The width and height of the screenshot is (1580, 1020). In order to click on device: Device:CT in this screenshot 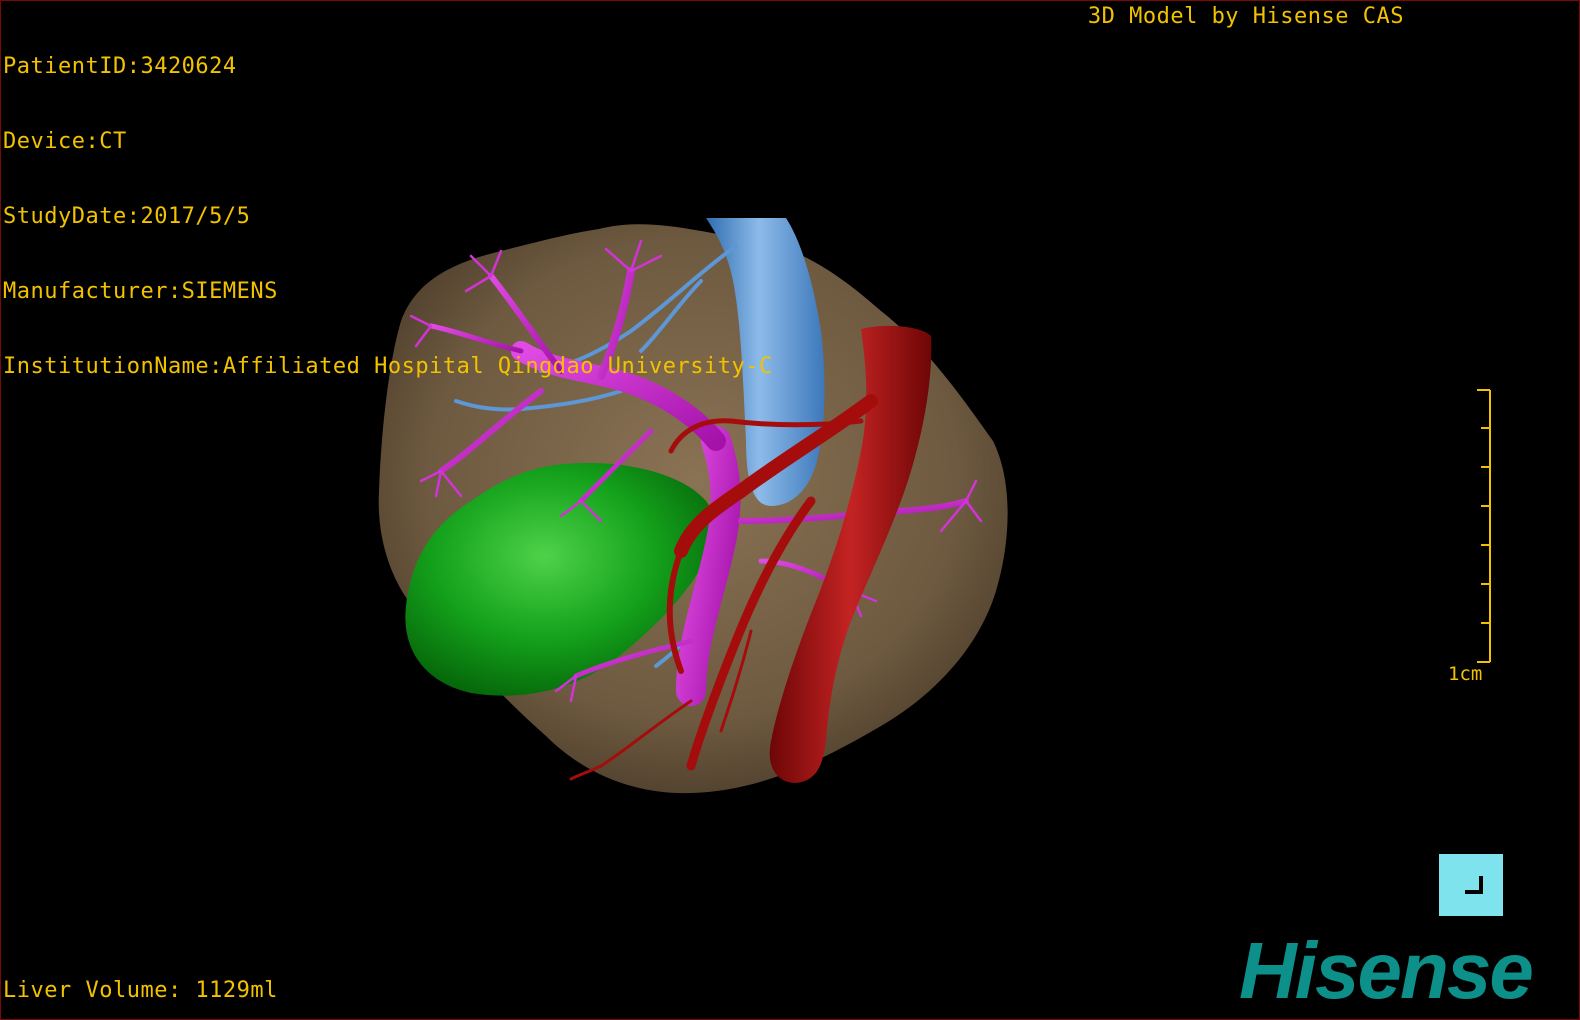, I will do `click(65, 141)`.